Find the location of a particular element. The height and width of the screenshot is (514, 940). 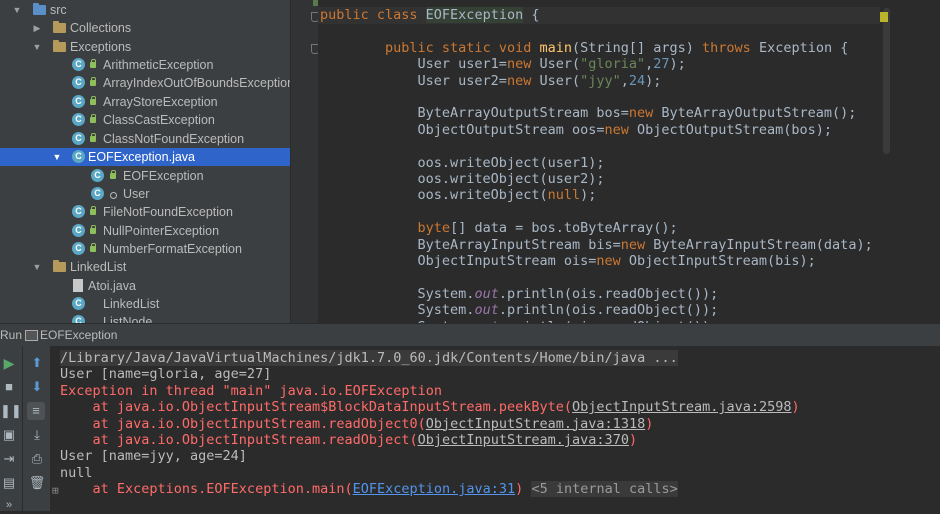

source-link: ObjectInputStream.java:1318 is located at coordinates (535, 424).